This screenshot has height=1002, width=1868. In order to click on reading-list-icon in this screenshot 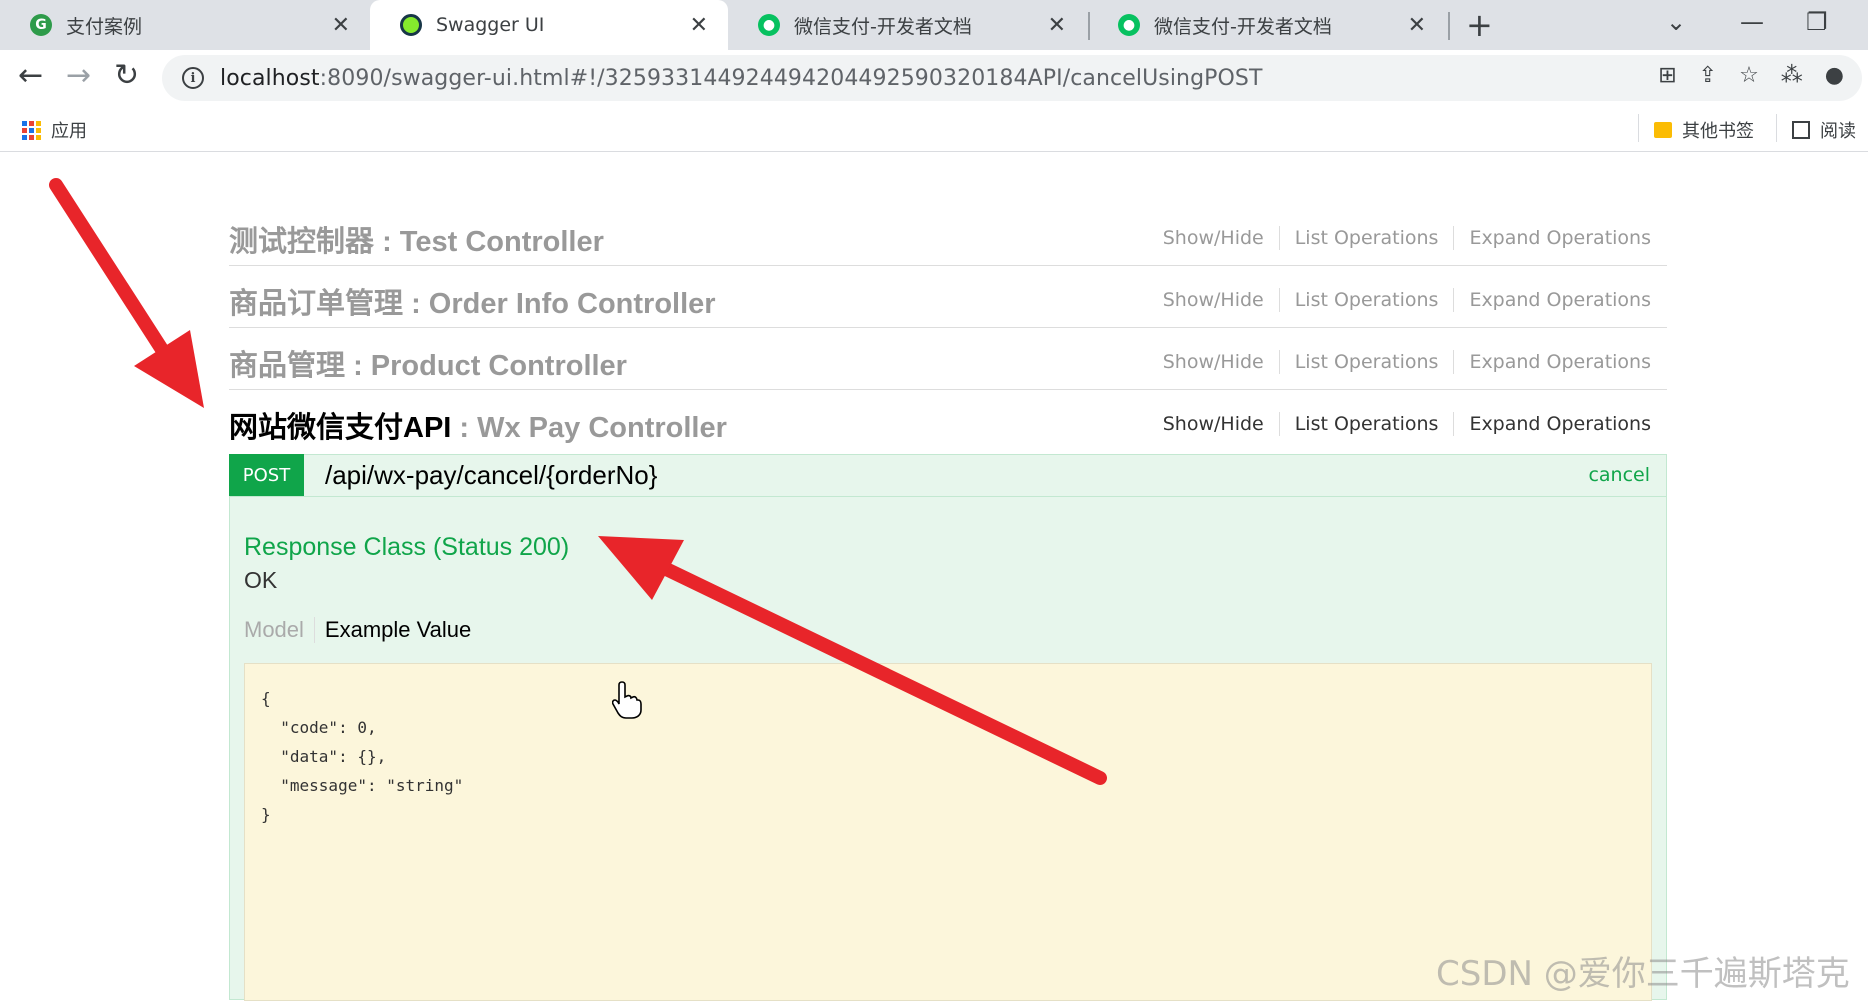, I will do `click(1801, 130)`.